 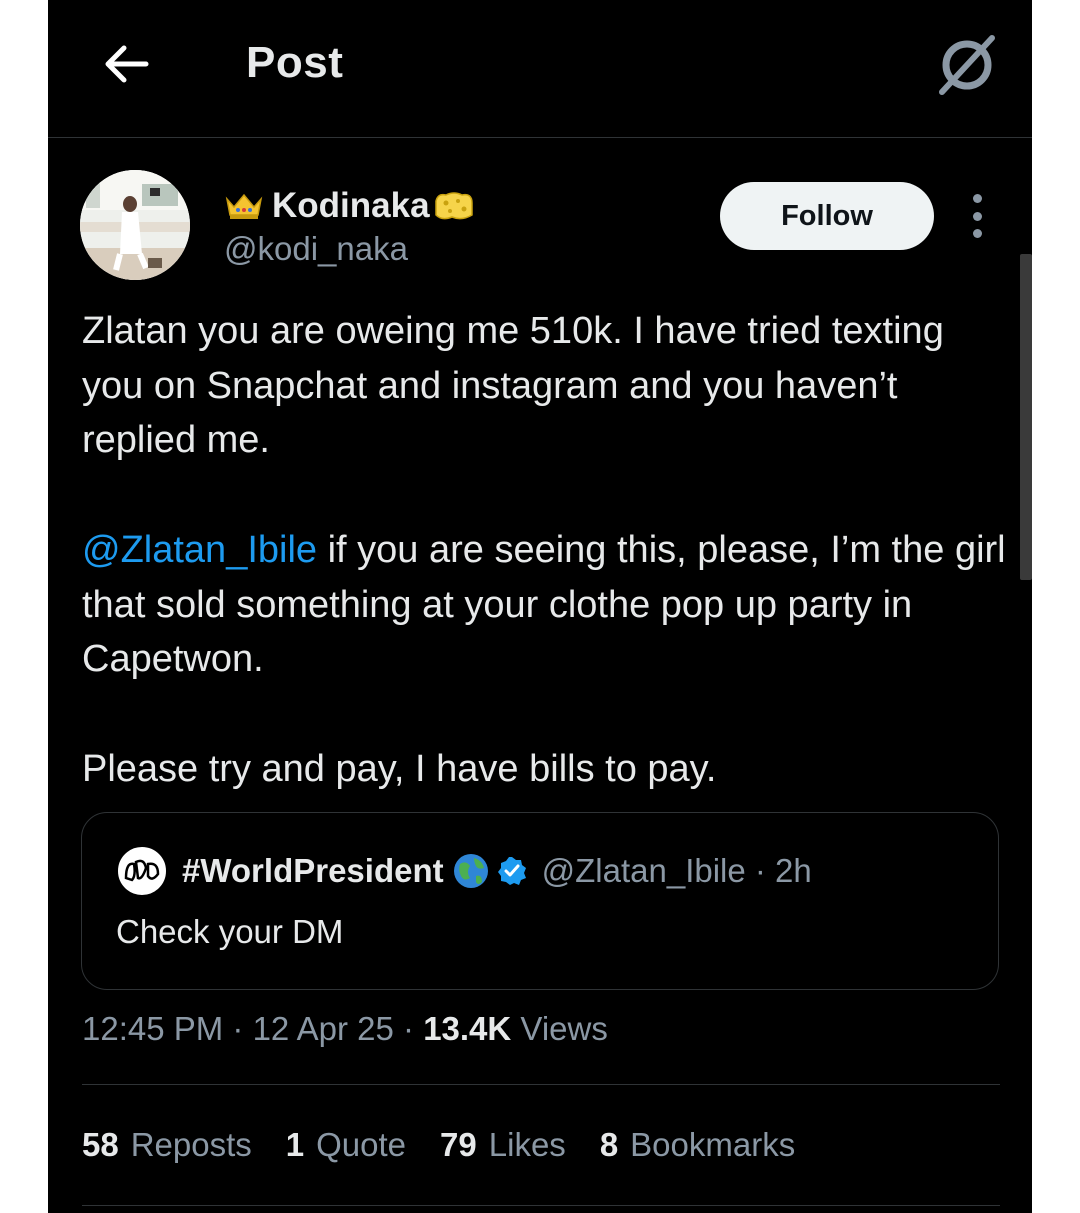 I want to click on more-options-button, so click(x=977, y=216).